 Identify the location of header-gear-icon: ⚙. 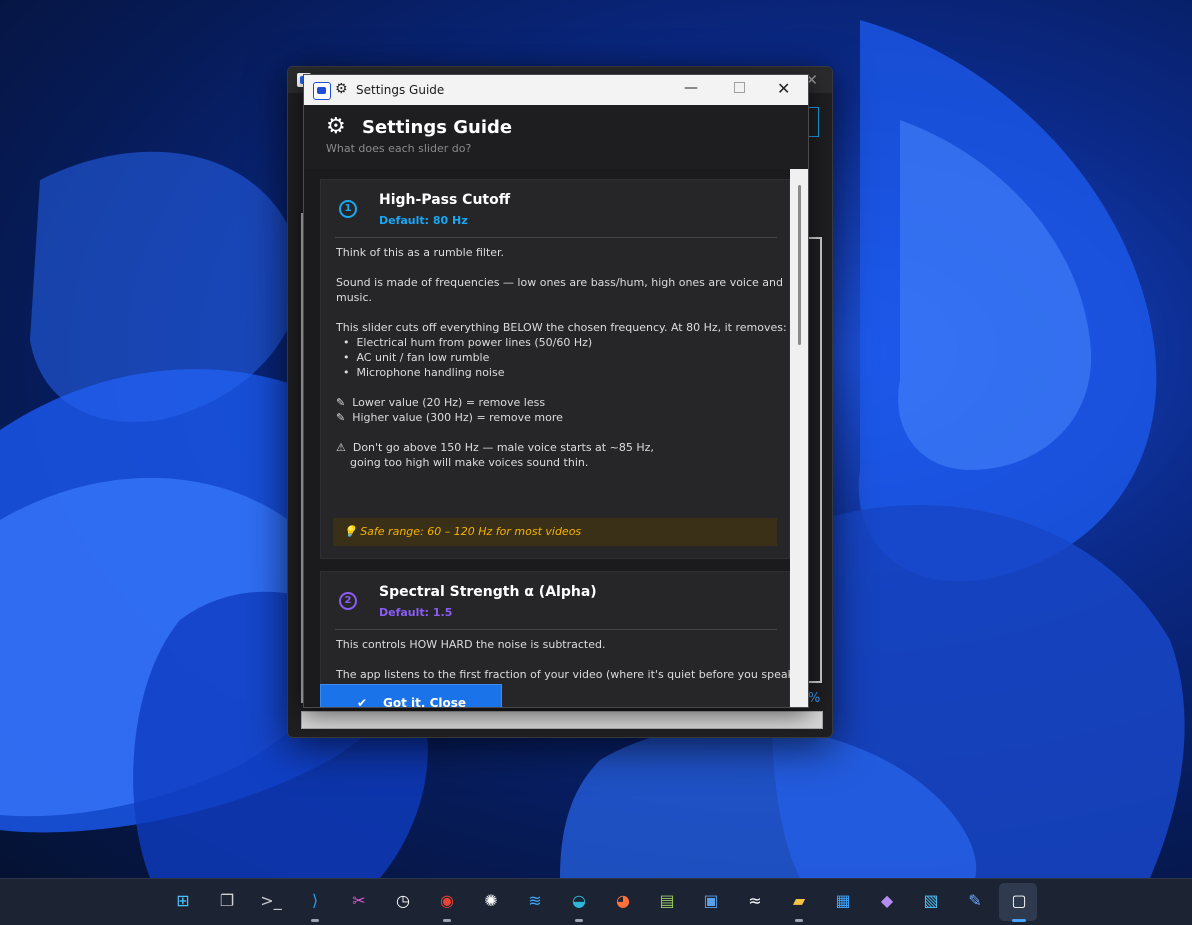
(336, 126).